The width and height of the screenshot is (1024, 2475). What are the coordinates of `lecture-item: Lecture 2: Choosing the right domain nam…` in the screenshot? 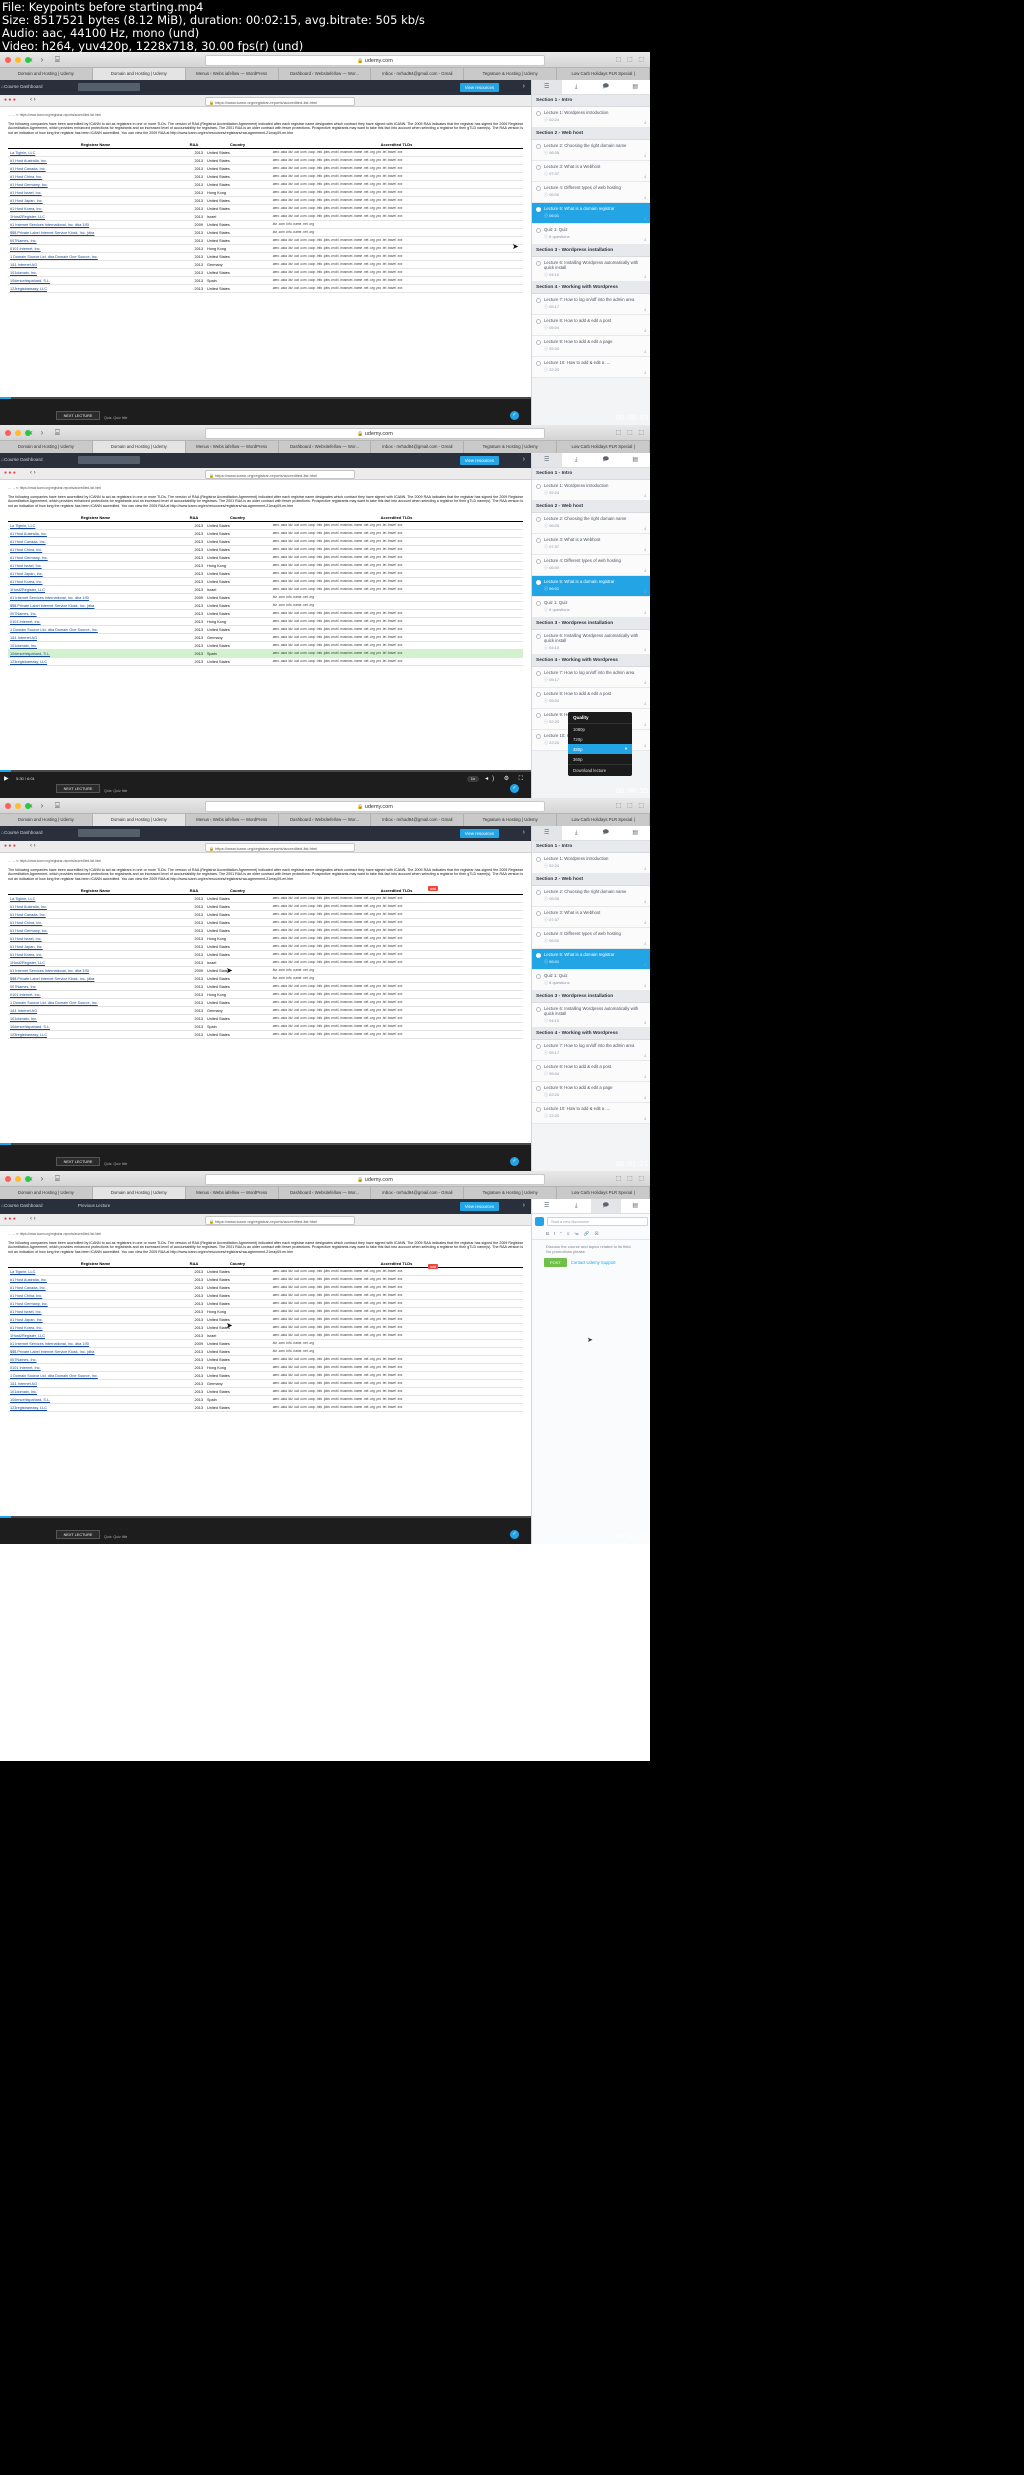 It's located at (591, 896).